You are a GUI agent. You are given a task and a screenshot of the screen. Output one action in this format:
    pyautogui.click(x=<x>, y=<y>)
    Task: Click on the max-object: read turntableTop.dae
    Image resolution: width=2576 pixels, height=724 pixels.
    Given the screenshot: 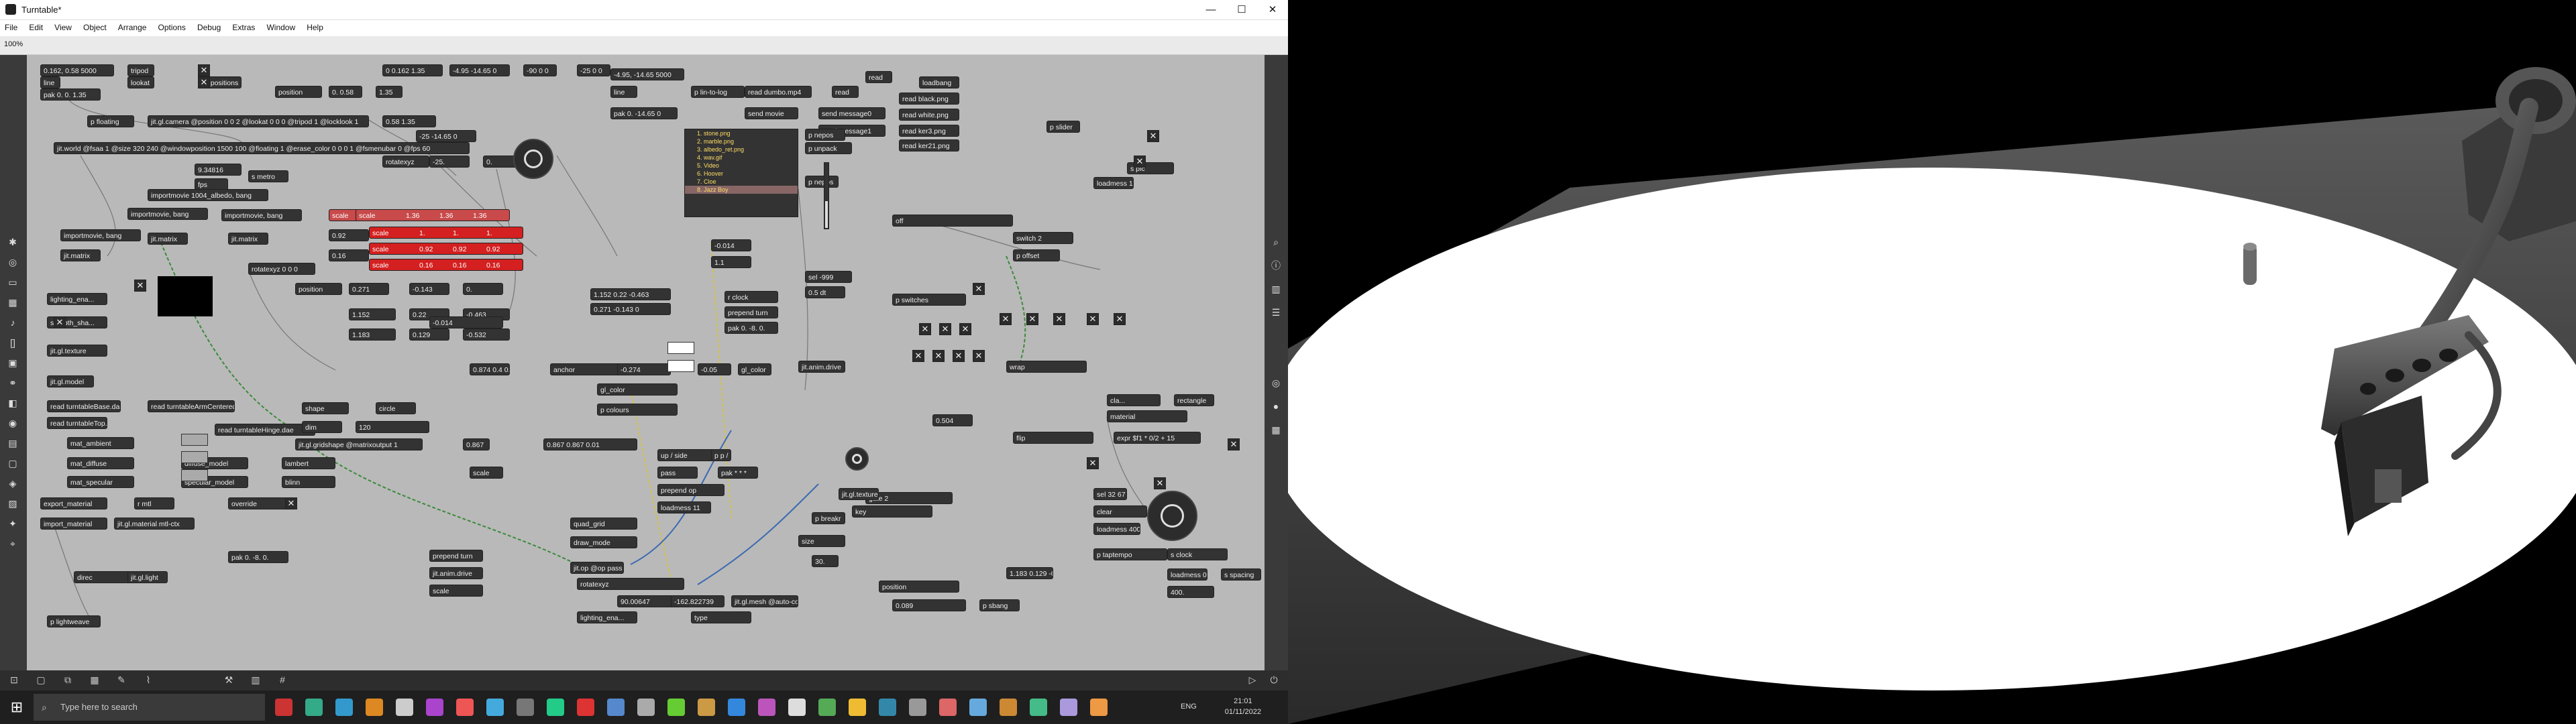 What is the action you would take?
    pyautogui.click(x=77, y=423)
    